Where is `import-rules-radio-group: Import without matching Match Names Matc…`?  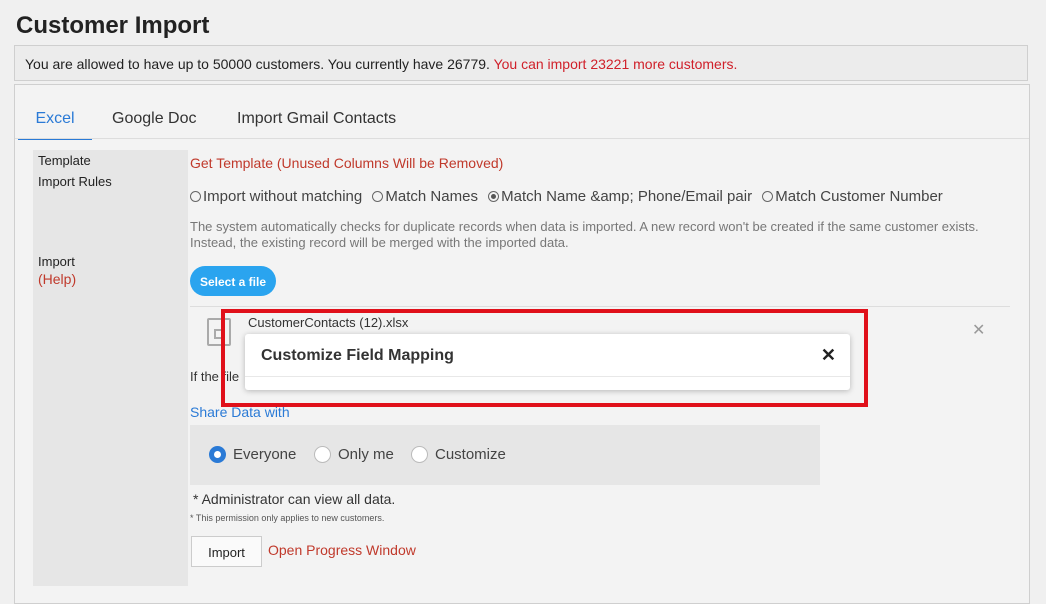
import-rules-radio-group: Import without matching Match Names Matc… is located at coordinates (569, 197).